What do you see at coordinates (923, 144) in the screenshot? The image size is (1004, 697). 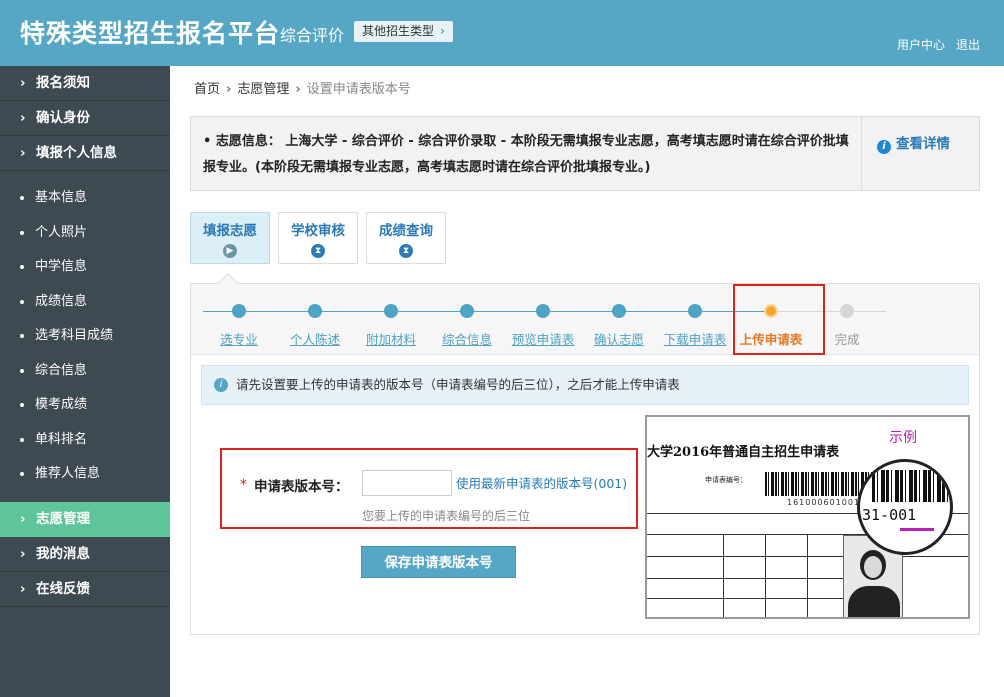 I see `view-details-label: 查看详情` at bounding box center [923, 144].